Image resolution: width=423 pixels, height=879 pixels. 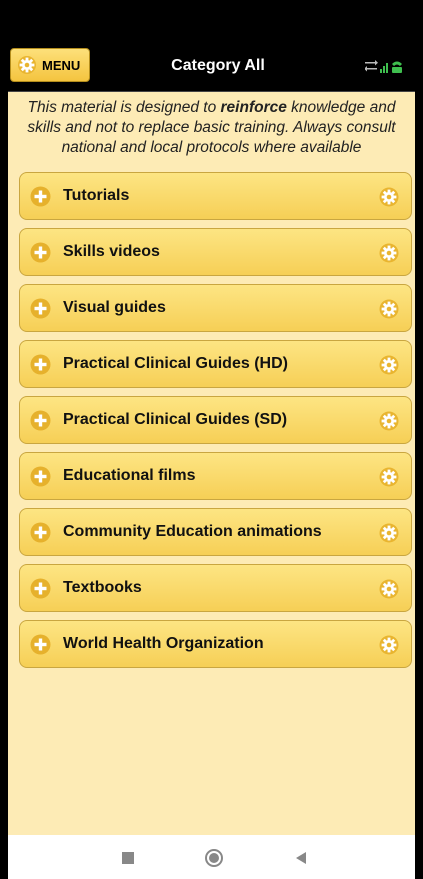 What do you see at coordinates (124, 107) in the screenshot?
I see `disclaimer-before: This material is designed to` at bounding box center [124, 107].